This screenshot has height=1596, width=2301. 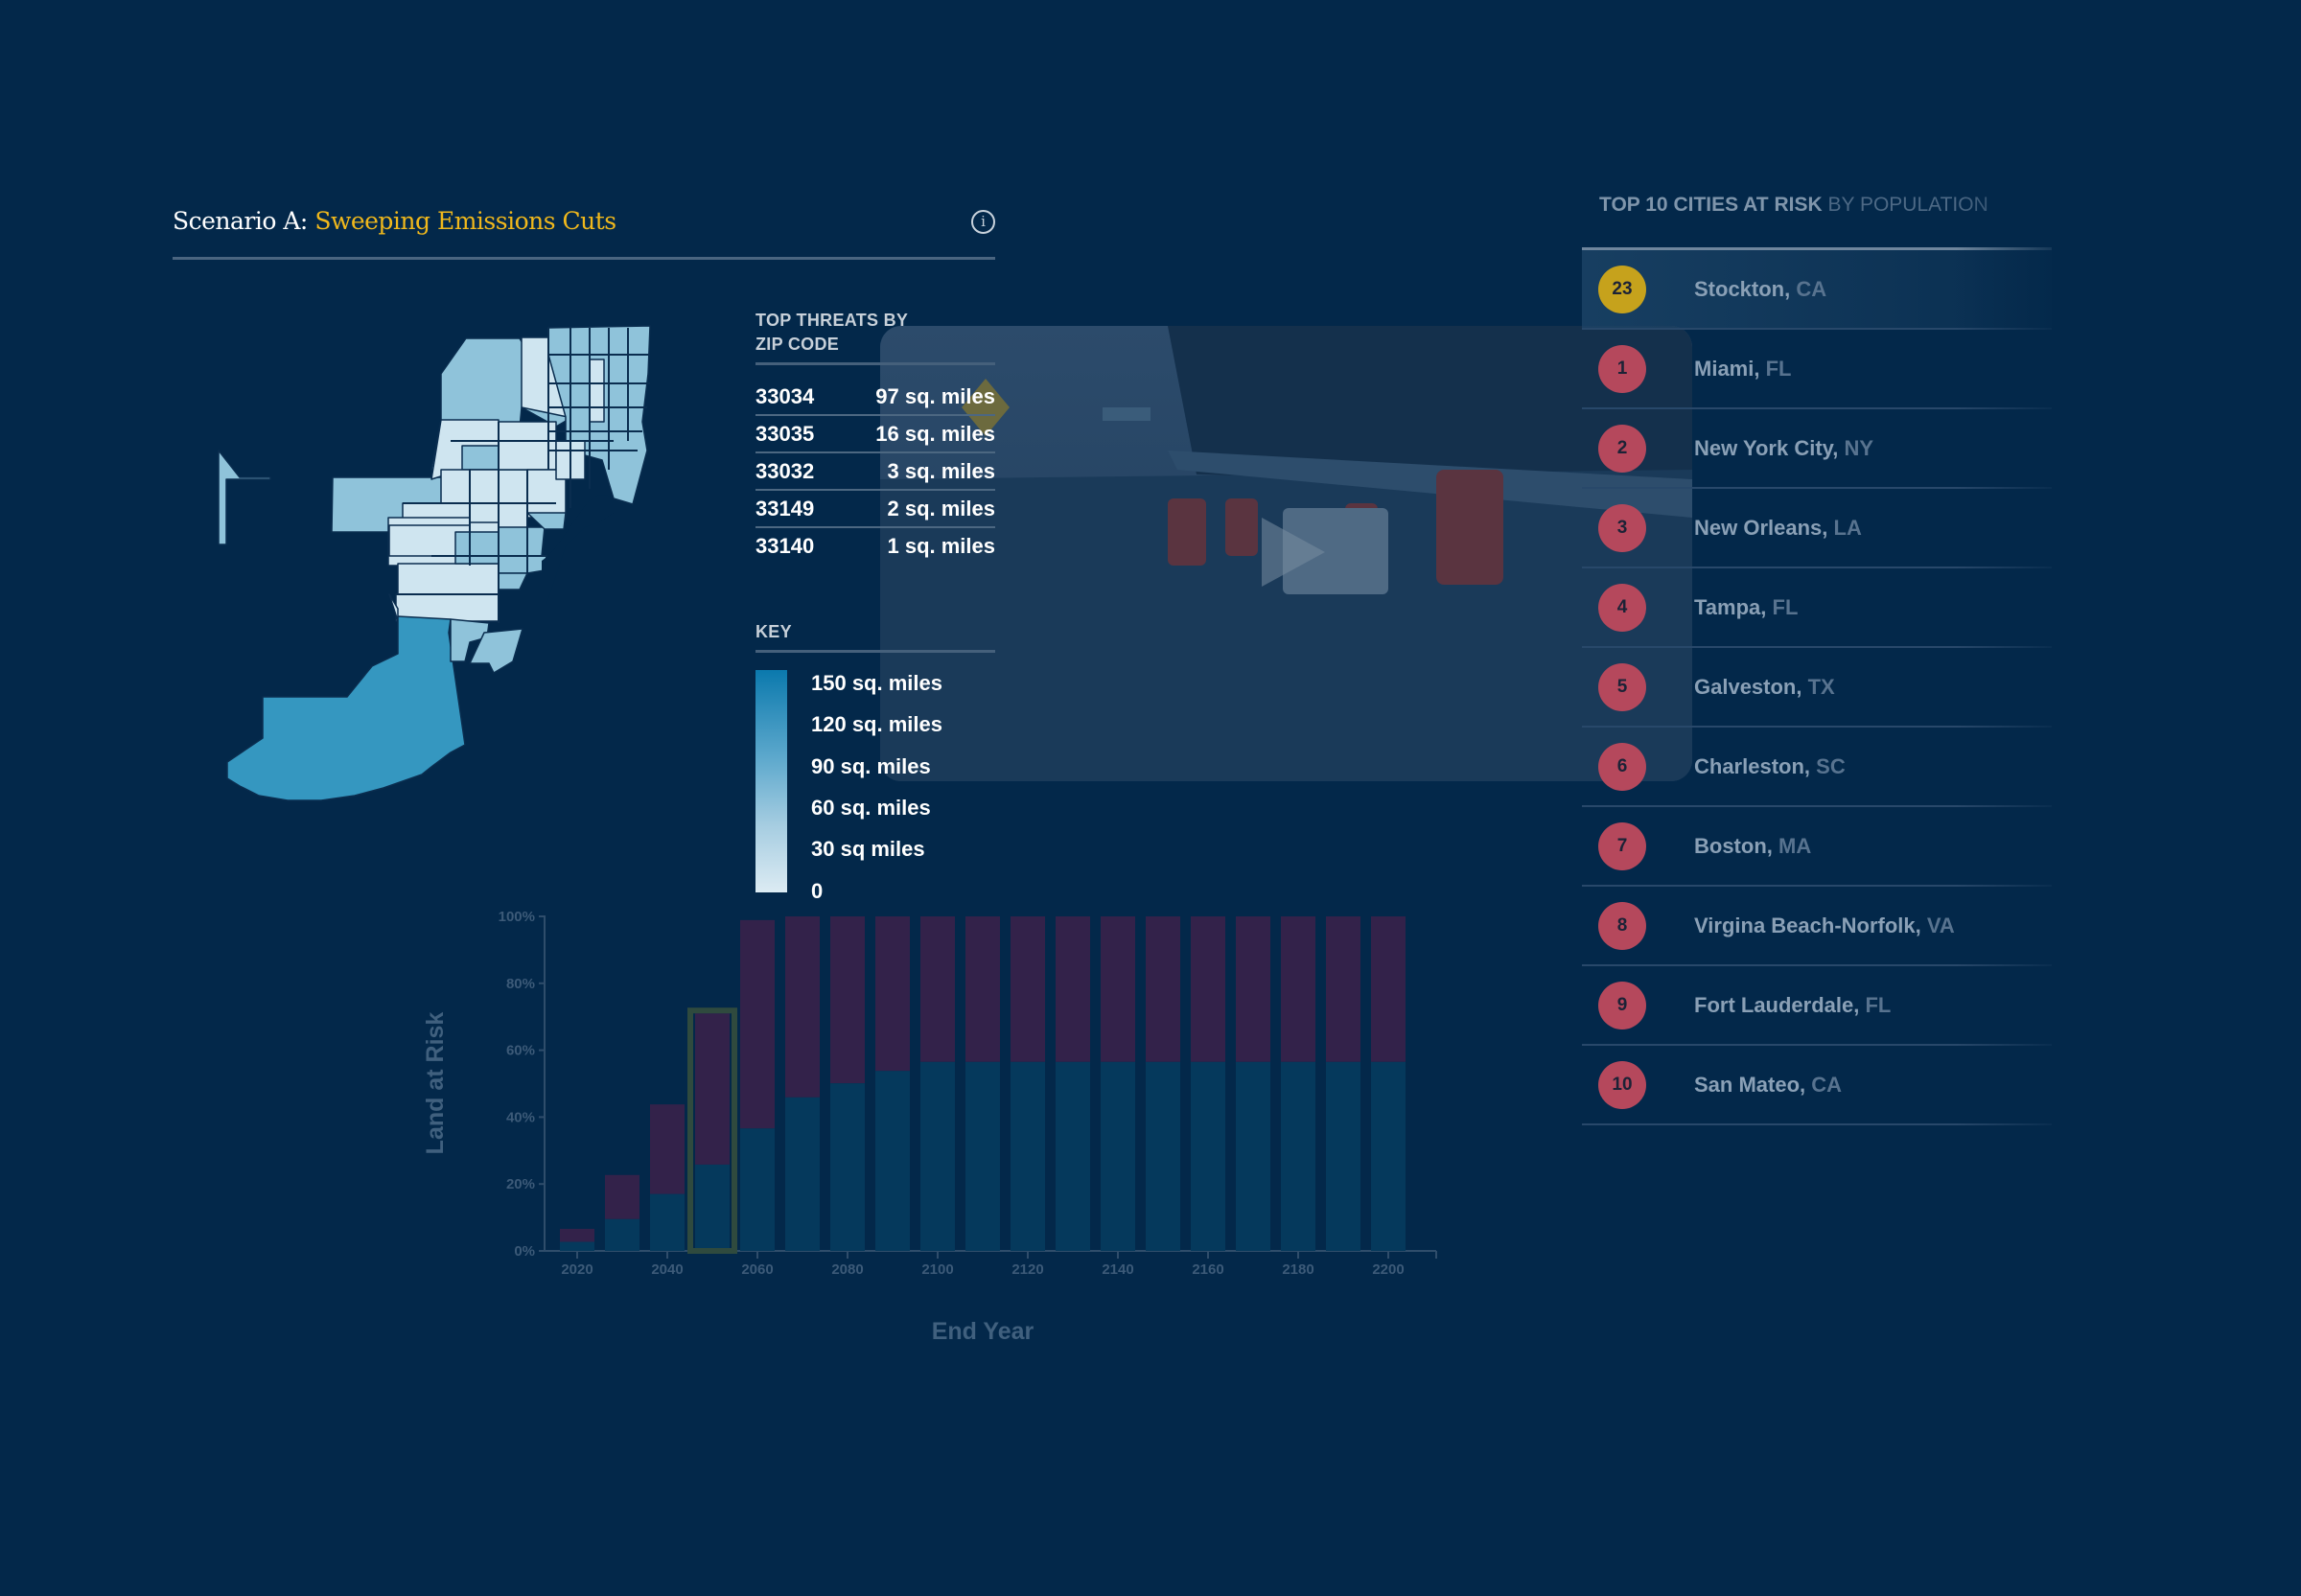 I want to click on city-row: 23 Stockton, CA, so click(x=1817, y=287).